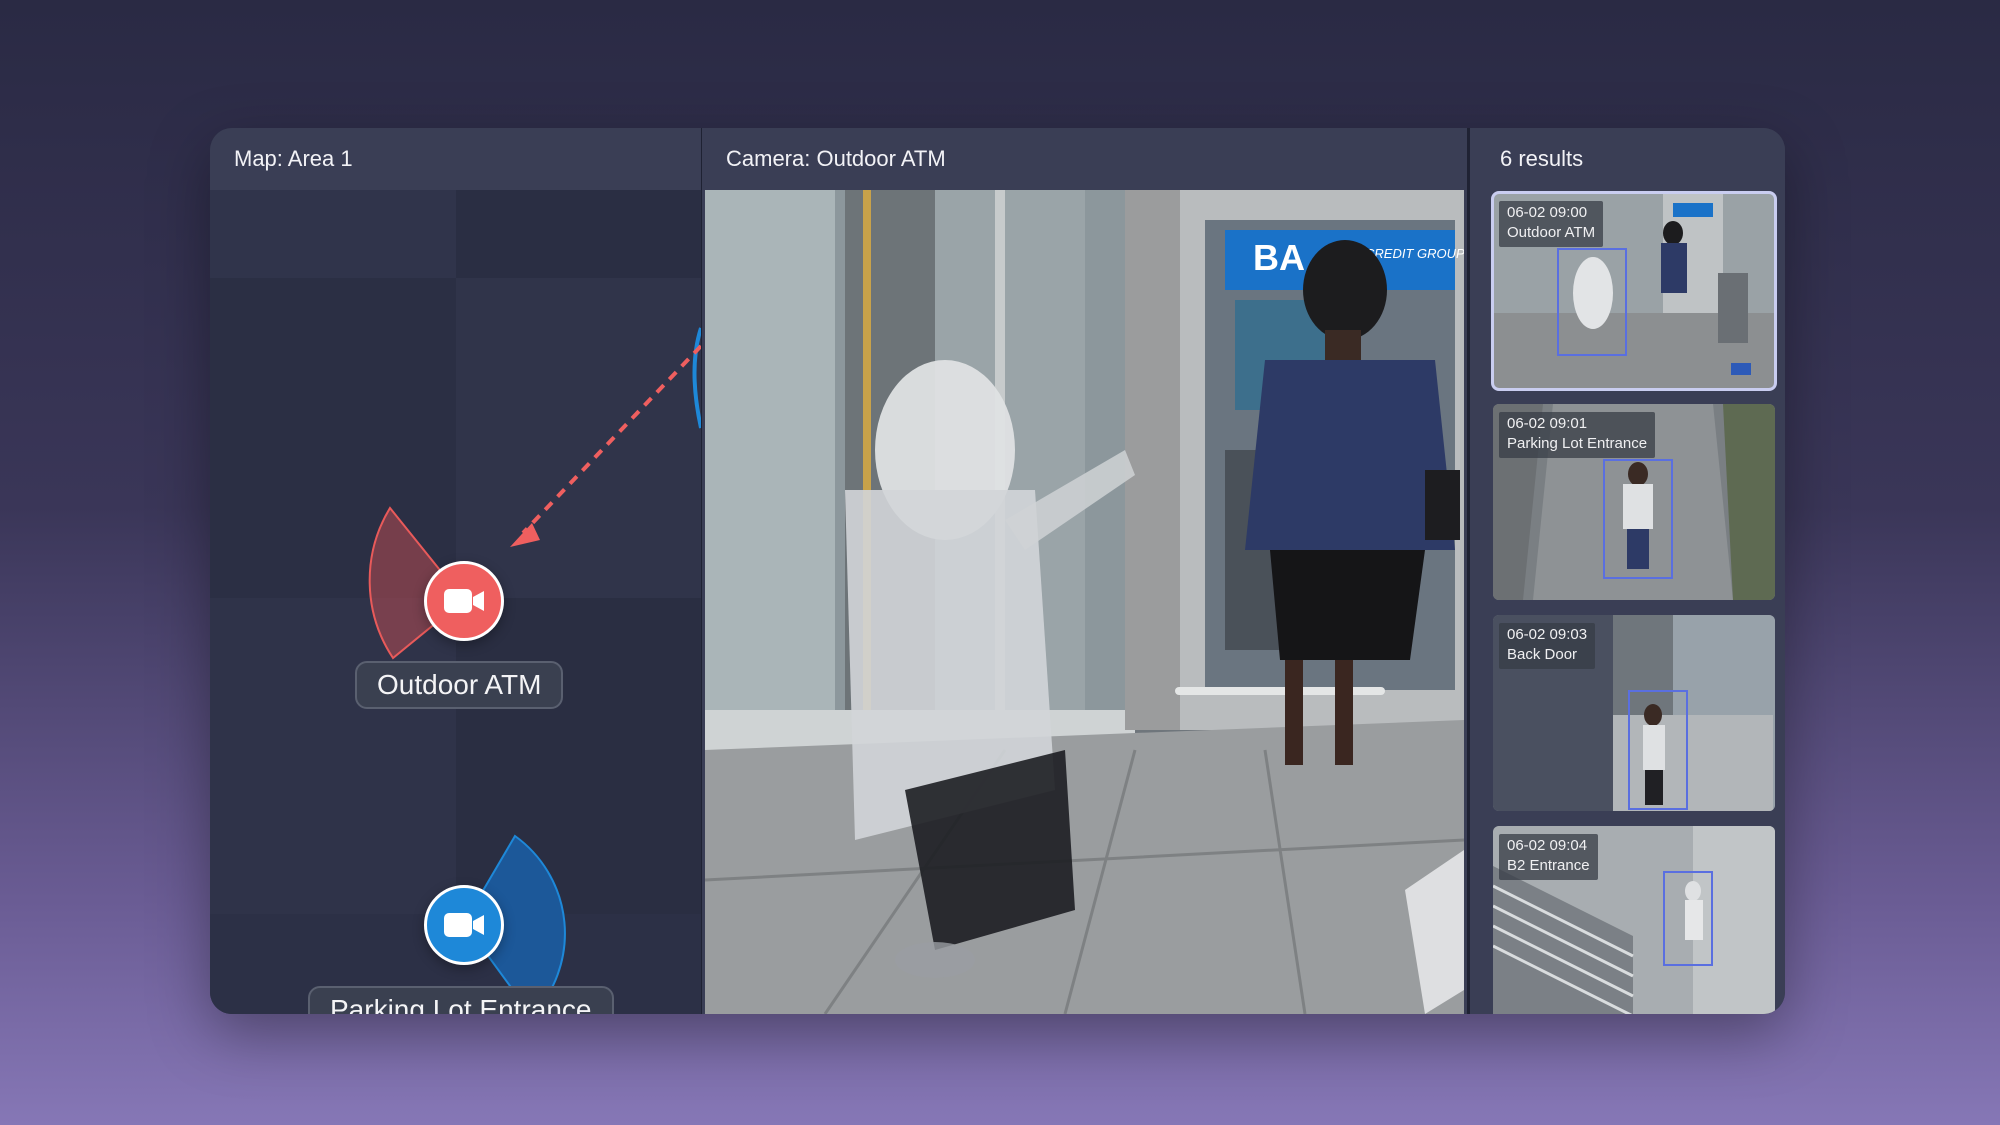  I want to click on result-thumbnail: 06-02 09:03 Back Door, so click(1634, 713).